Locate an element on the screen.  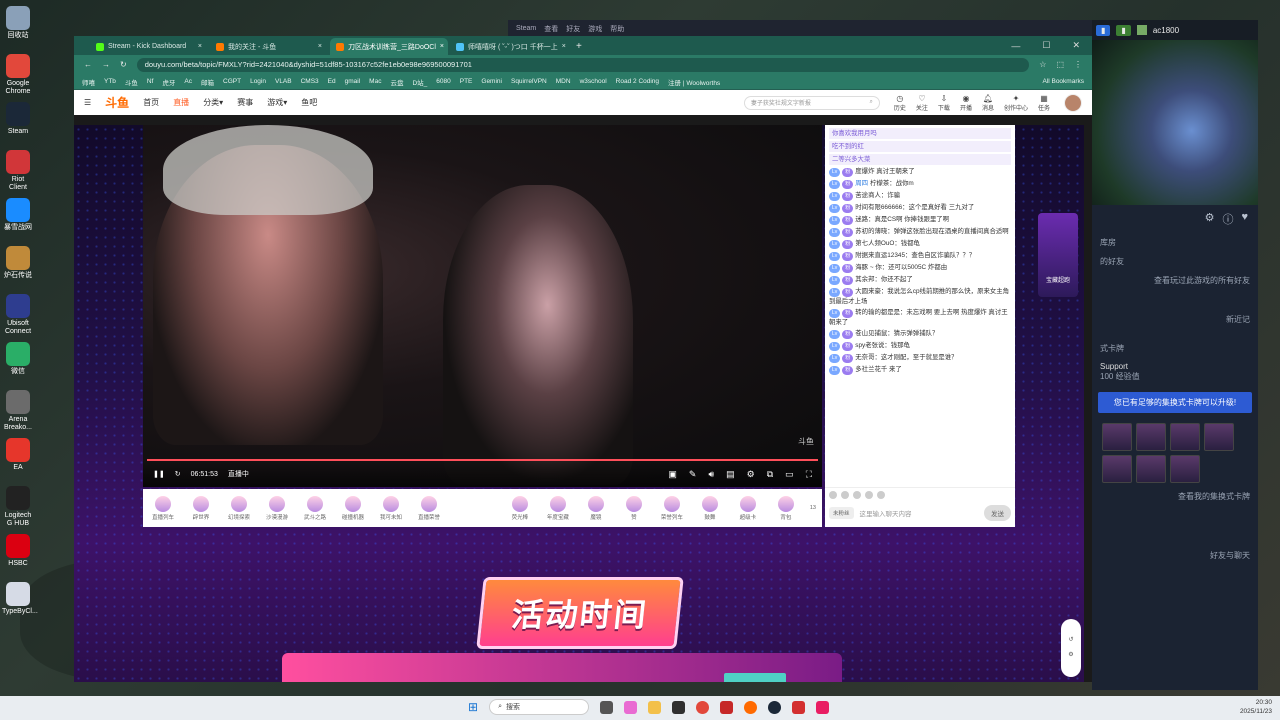
gift-item: 荧光棒 is located at coordinates (520, 508).